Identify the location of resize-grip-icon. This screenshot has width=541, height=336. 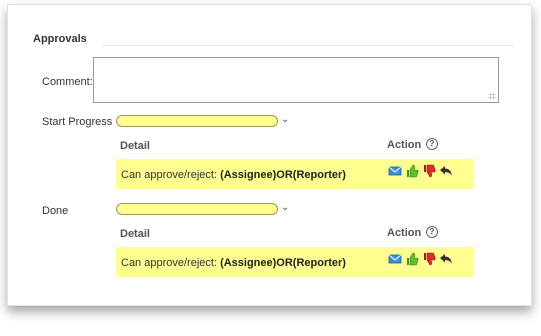
(492, 96).